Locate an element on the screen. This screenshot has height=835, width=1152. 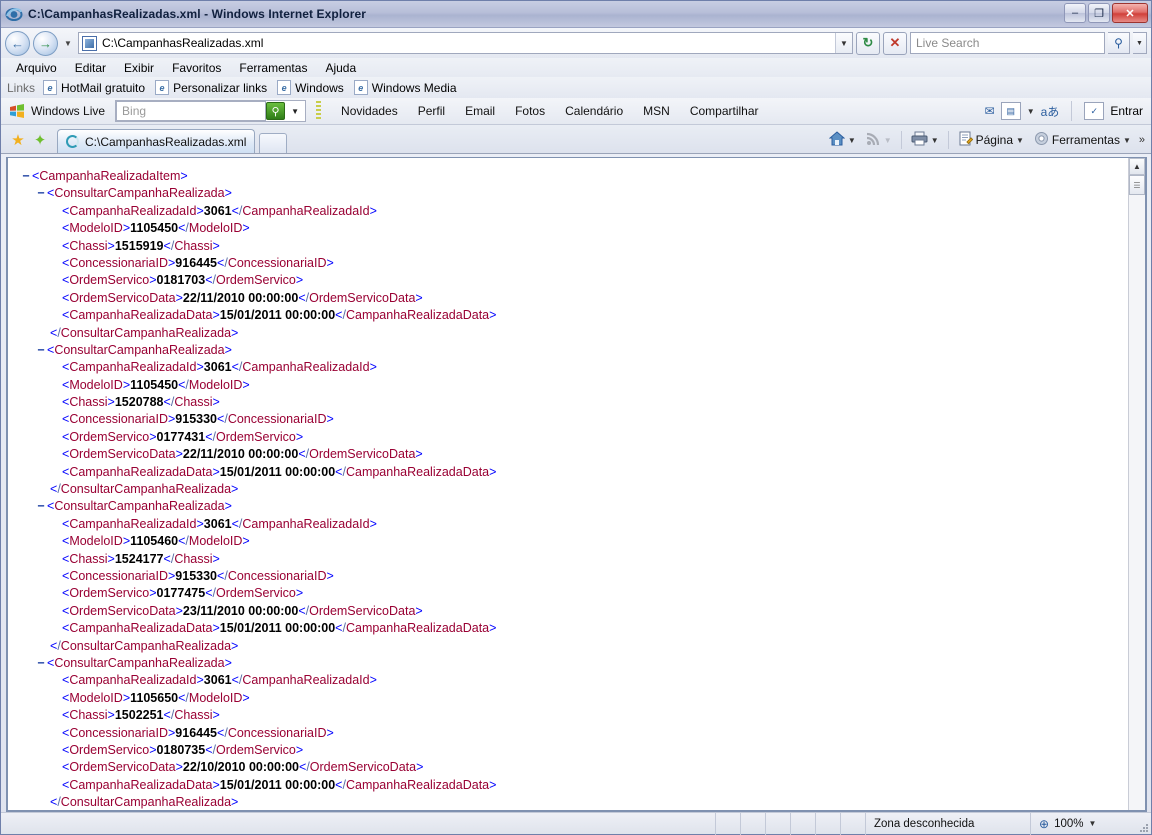
address-url-text: C:\CampanhasRealizadas.xml is located at coordinates (183, 43).